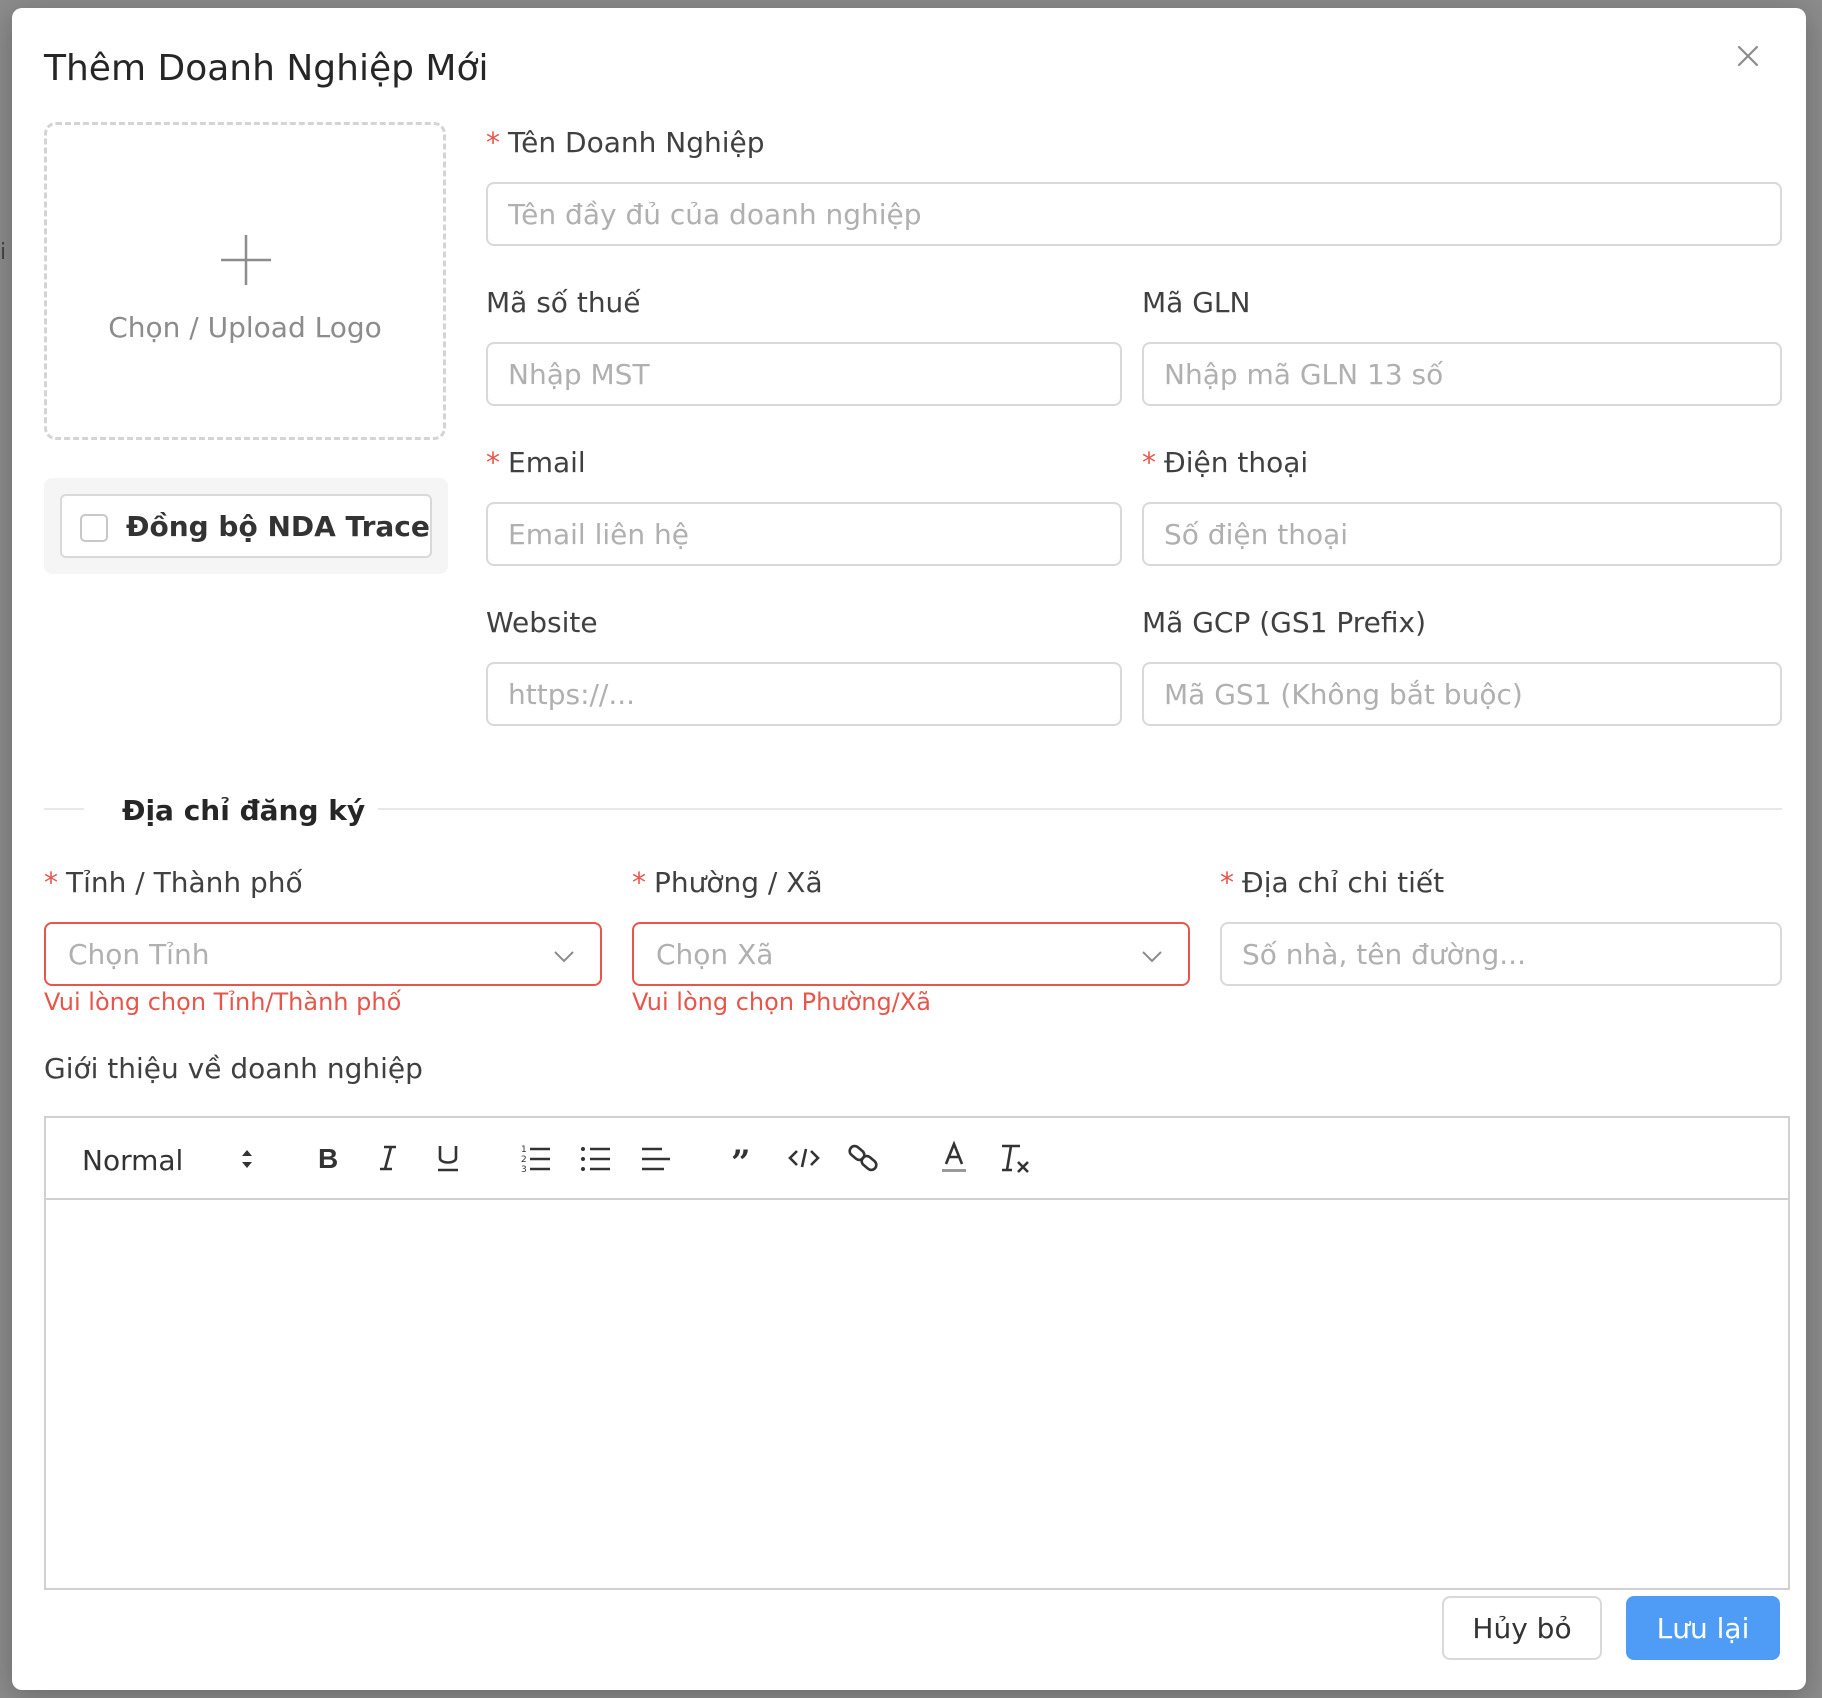 The height and width of the screenshot is (1698, 1822). What do you see at coordinates (804, 374) in the screenshot?
I see `tax-code-input` at bounding box center [804, 374].